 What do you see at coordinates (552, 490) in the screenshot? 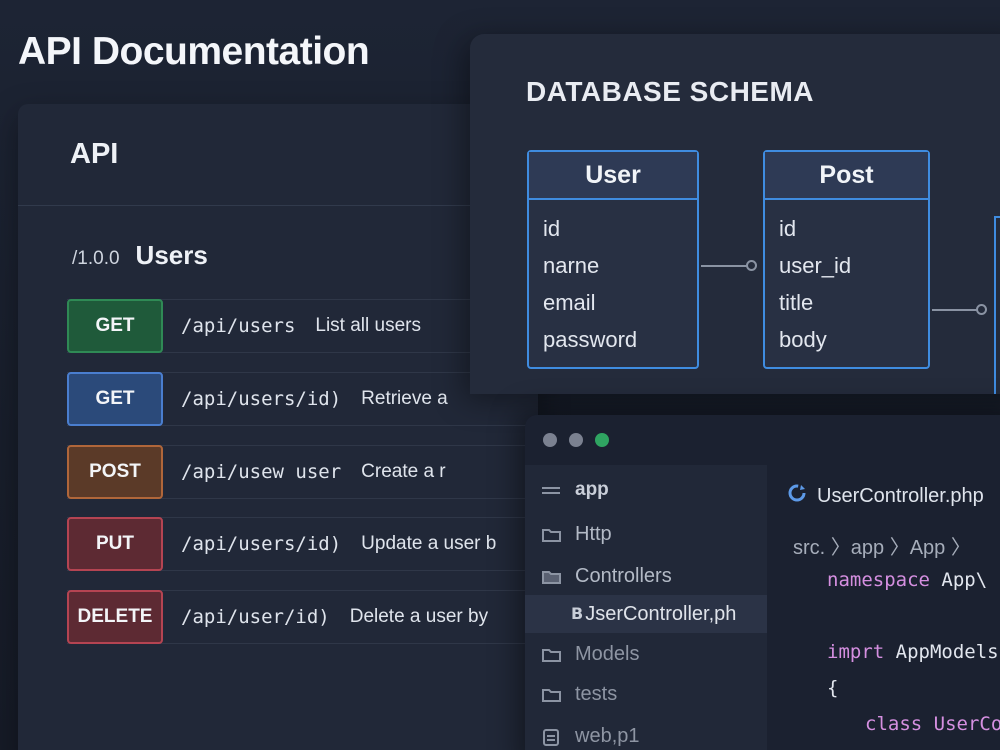
I see `menu-icon` at bounding box center [552, 490].